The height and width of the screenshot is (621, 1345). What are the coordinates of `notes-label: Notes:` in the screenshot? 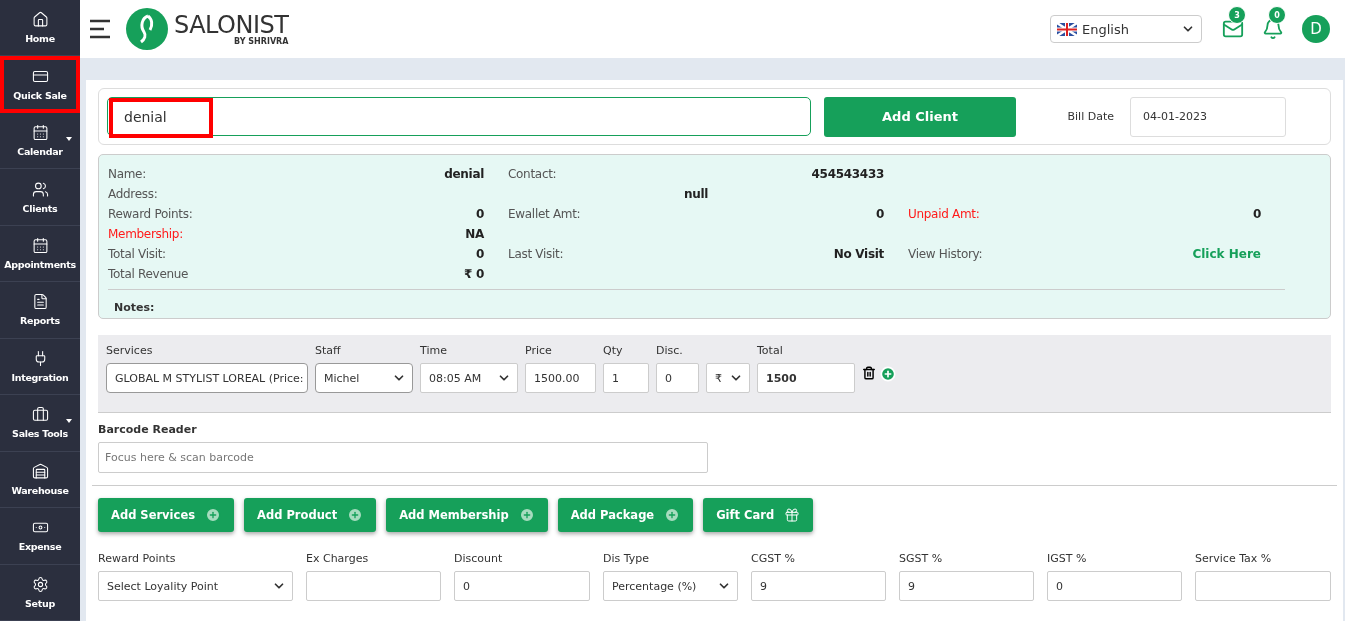 It's located at (134, 307).